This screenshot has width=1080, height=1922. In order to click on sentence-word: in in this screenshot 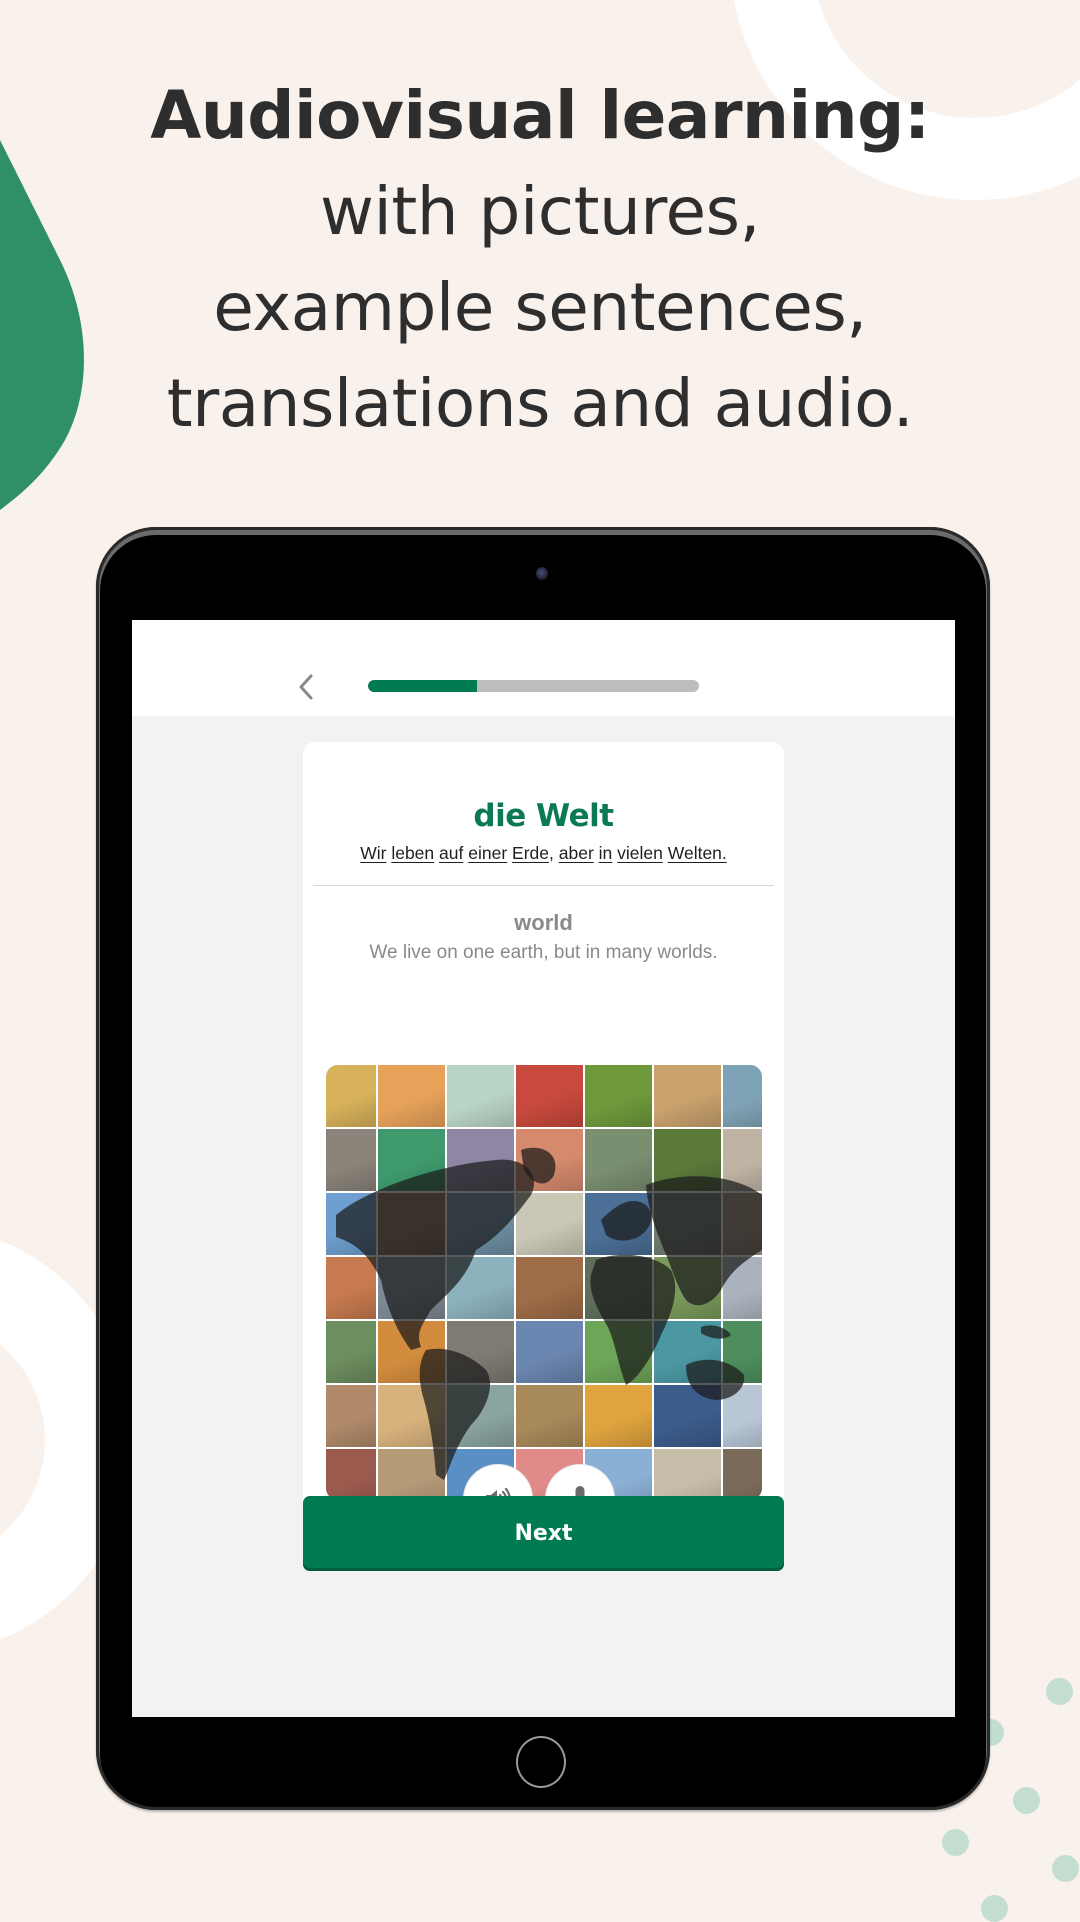, I will do `click(606, 853)`.